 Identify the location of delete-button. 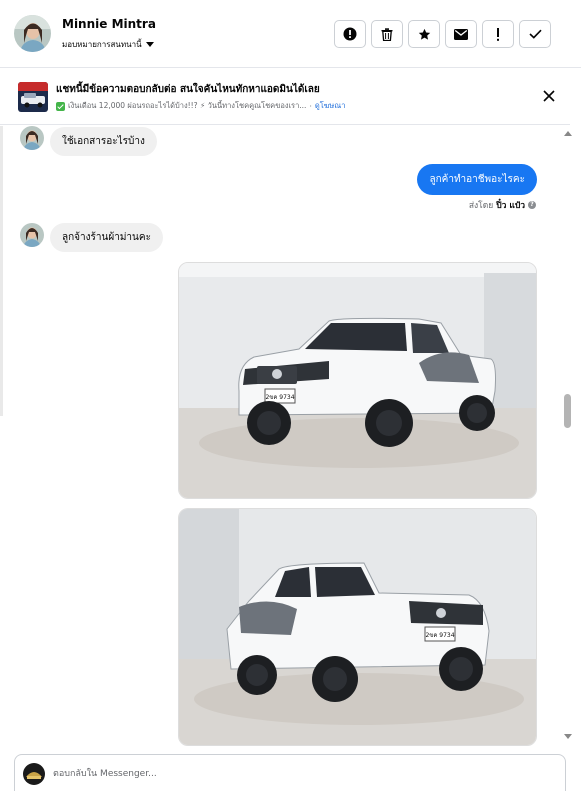
(387, 34).